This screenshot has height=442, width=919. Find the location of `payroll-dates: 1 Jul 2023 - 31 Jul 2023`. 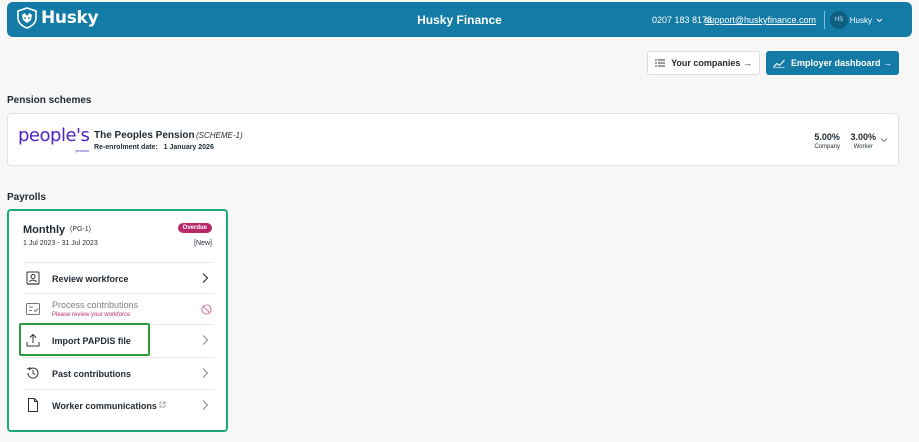

payroll-dates: 1 Jul 2023 - 31 Jul 2023 is located at coordinates (60, 243).